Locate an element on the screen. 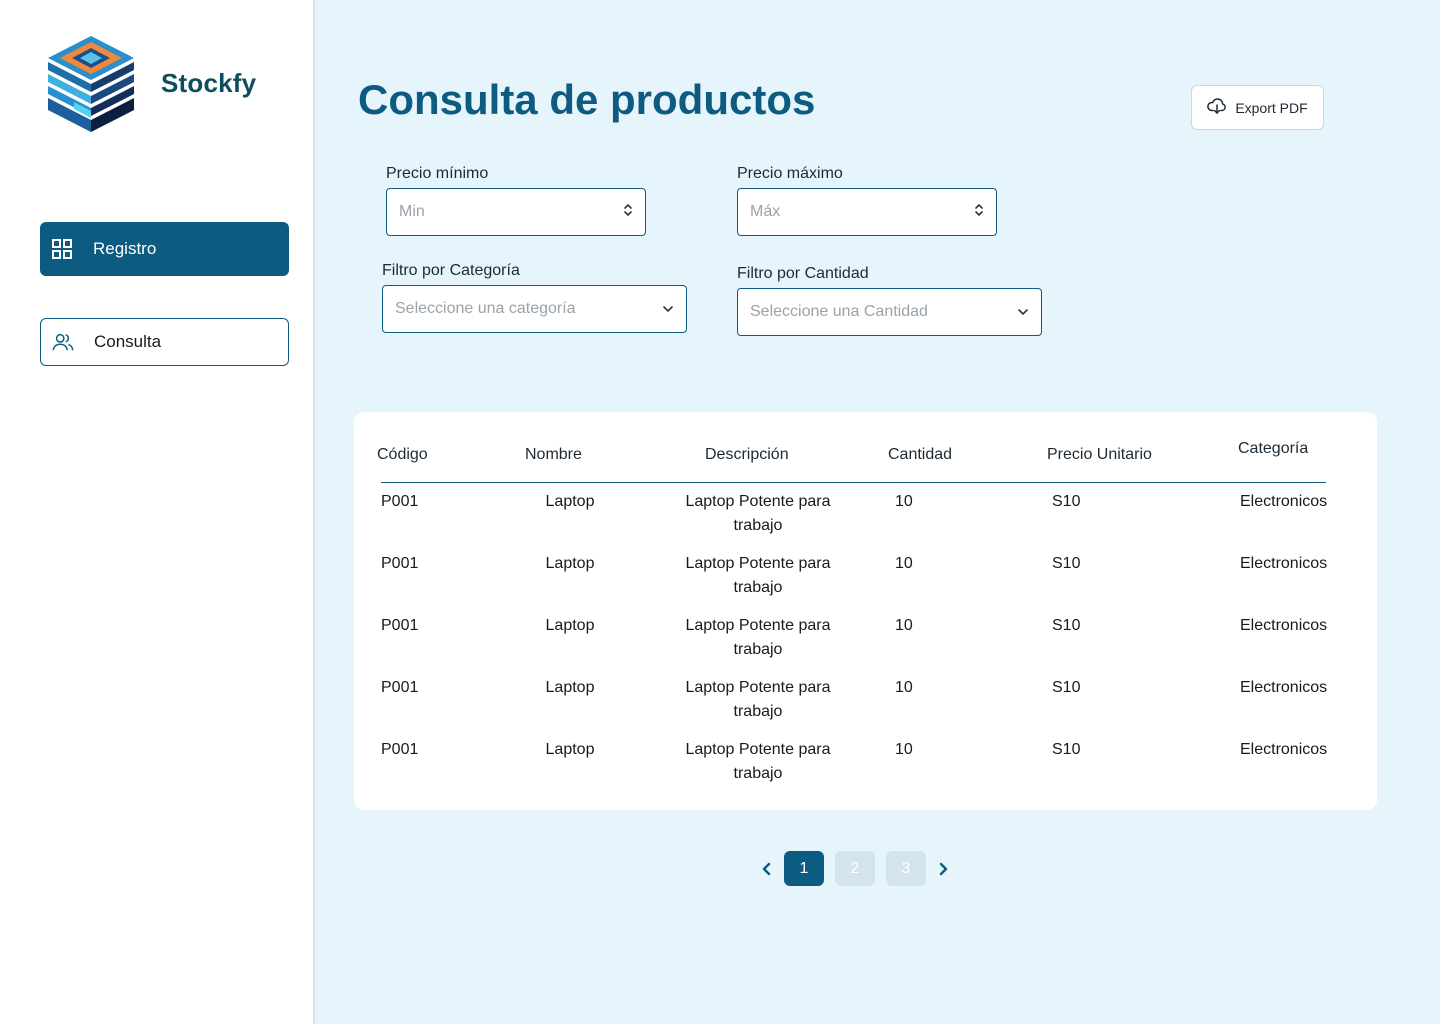 Image resolution: width=1440 pixels, height=1024 pixels. export-pdf-label: Export PDF is located at coordinates (1271, 107).